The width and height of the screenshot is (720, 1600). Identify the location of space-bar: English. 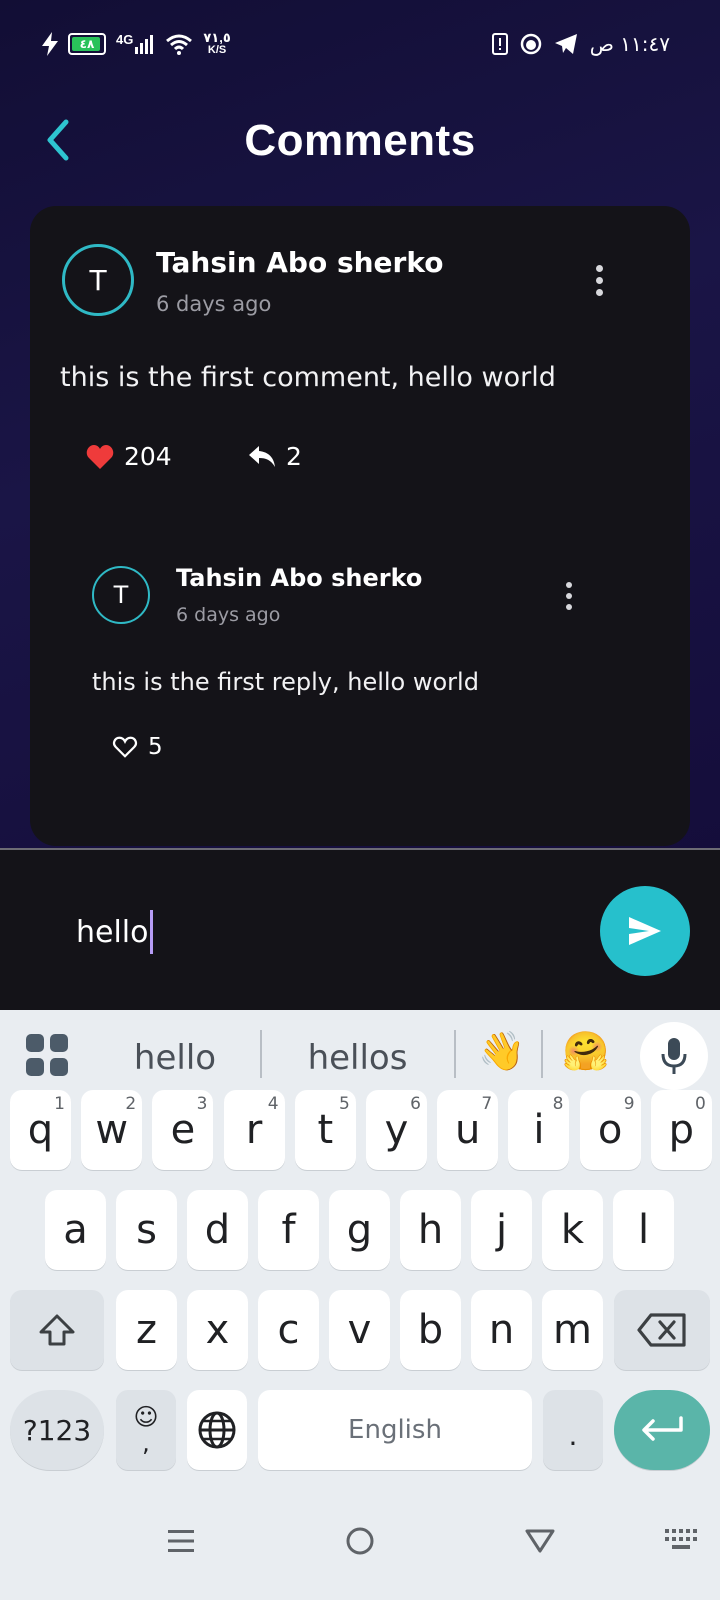
(395, 1430).